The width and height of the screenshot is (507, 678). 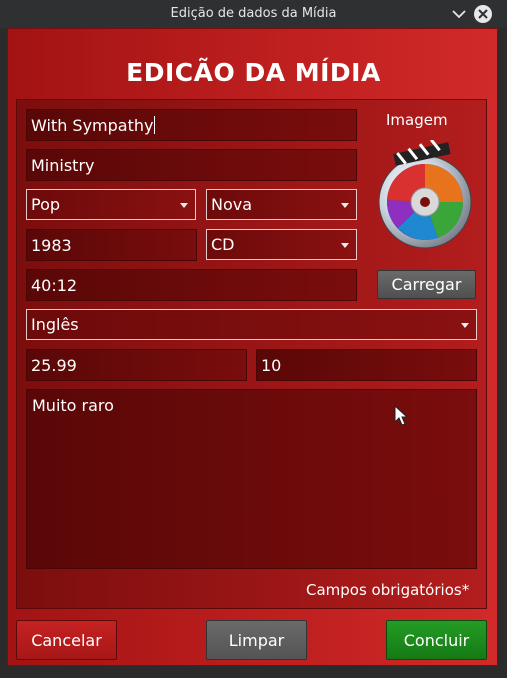 What do you see at coordinates (256, 640) in the screenshot?
I see `clear-button: Limpar` at bounding box center [256, 640].